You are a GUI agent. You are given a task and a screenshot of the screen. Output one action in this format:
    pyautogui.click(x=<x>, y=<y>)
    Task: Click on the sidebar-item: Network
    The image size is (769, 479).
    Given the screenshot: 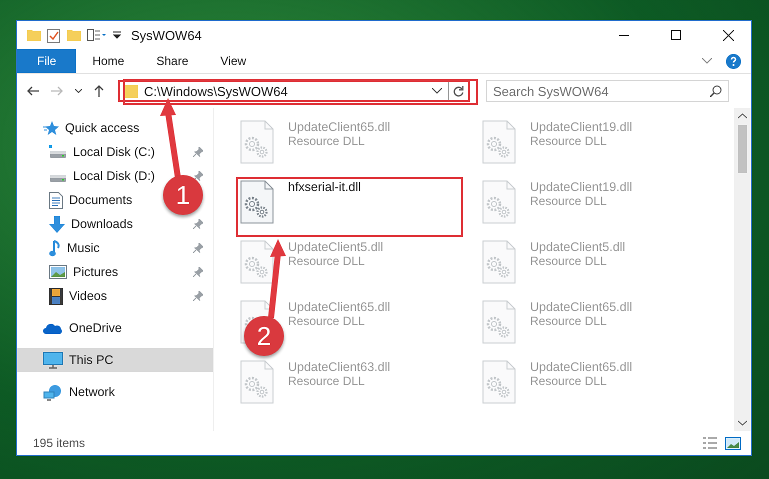 What is the action you would take?
    pyautogui.click(x=115, y=392)
    